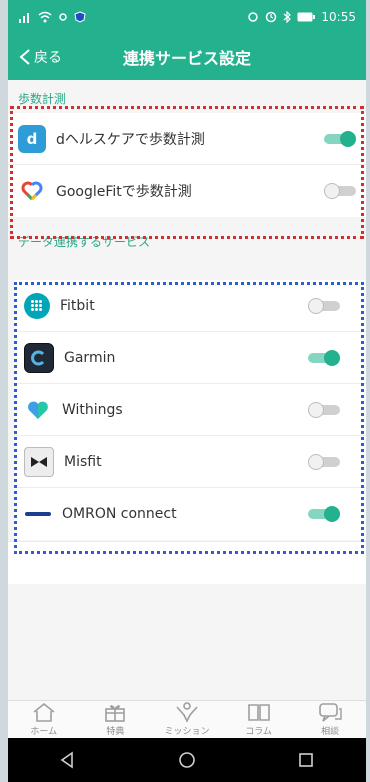 This screenshot has width=370, height=782. What do you see at coordinates (84, 242) in the screenshot?
I see `section-title-data-services: データ連携するサービス` at bounding box center [84, 242].